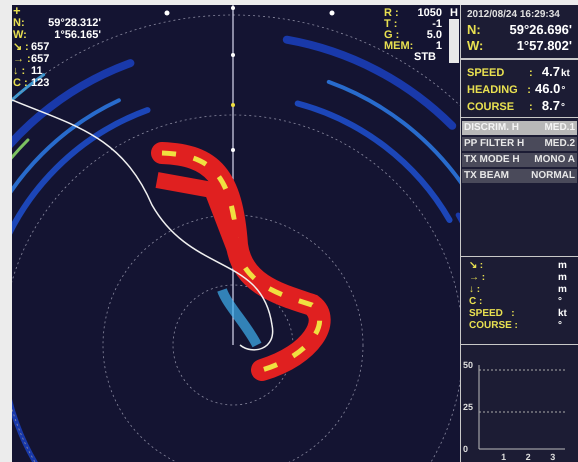 The height and width of the screenshot is (462, 578). I want to click on setting-value: 1, so click(439, 46).